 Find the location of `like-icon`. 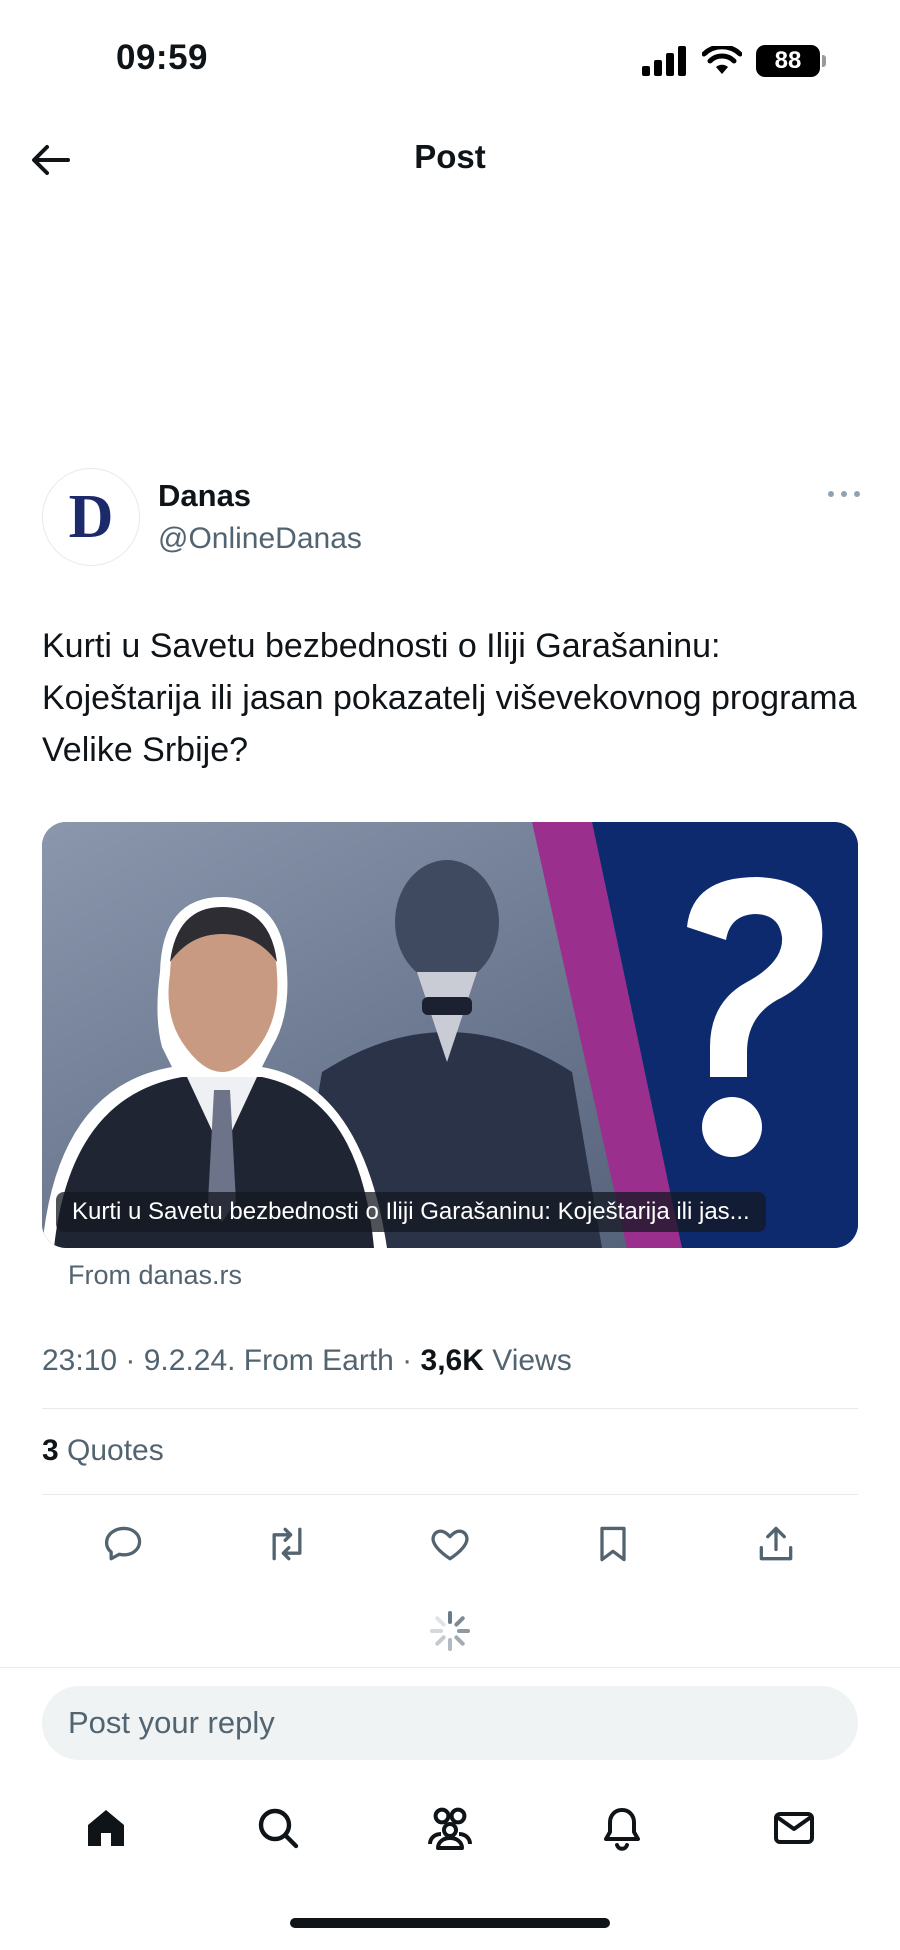

like-icon is located at coordinates (450, 1545).